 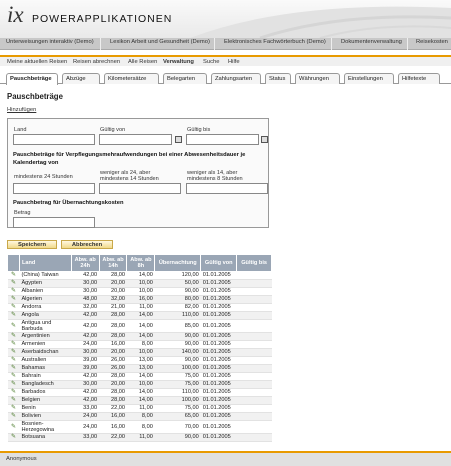 I want to click on cell-abw8: 14,00, so click(x=140, y=392).